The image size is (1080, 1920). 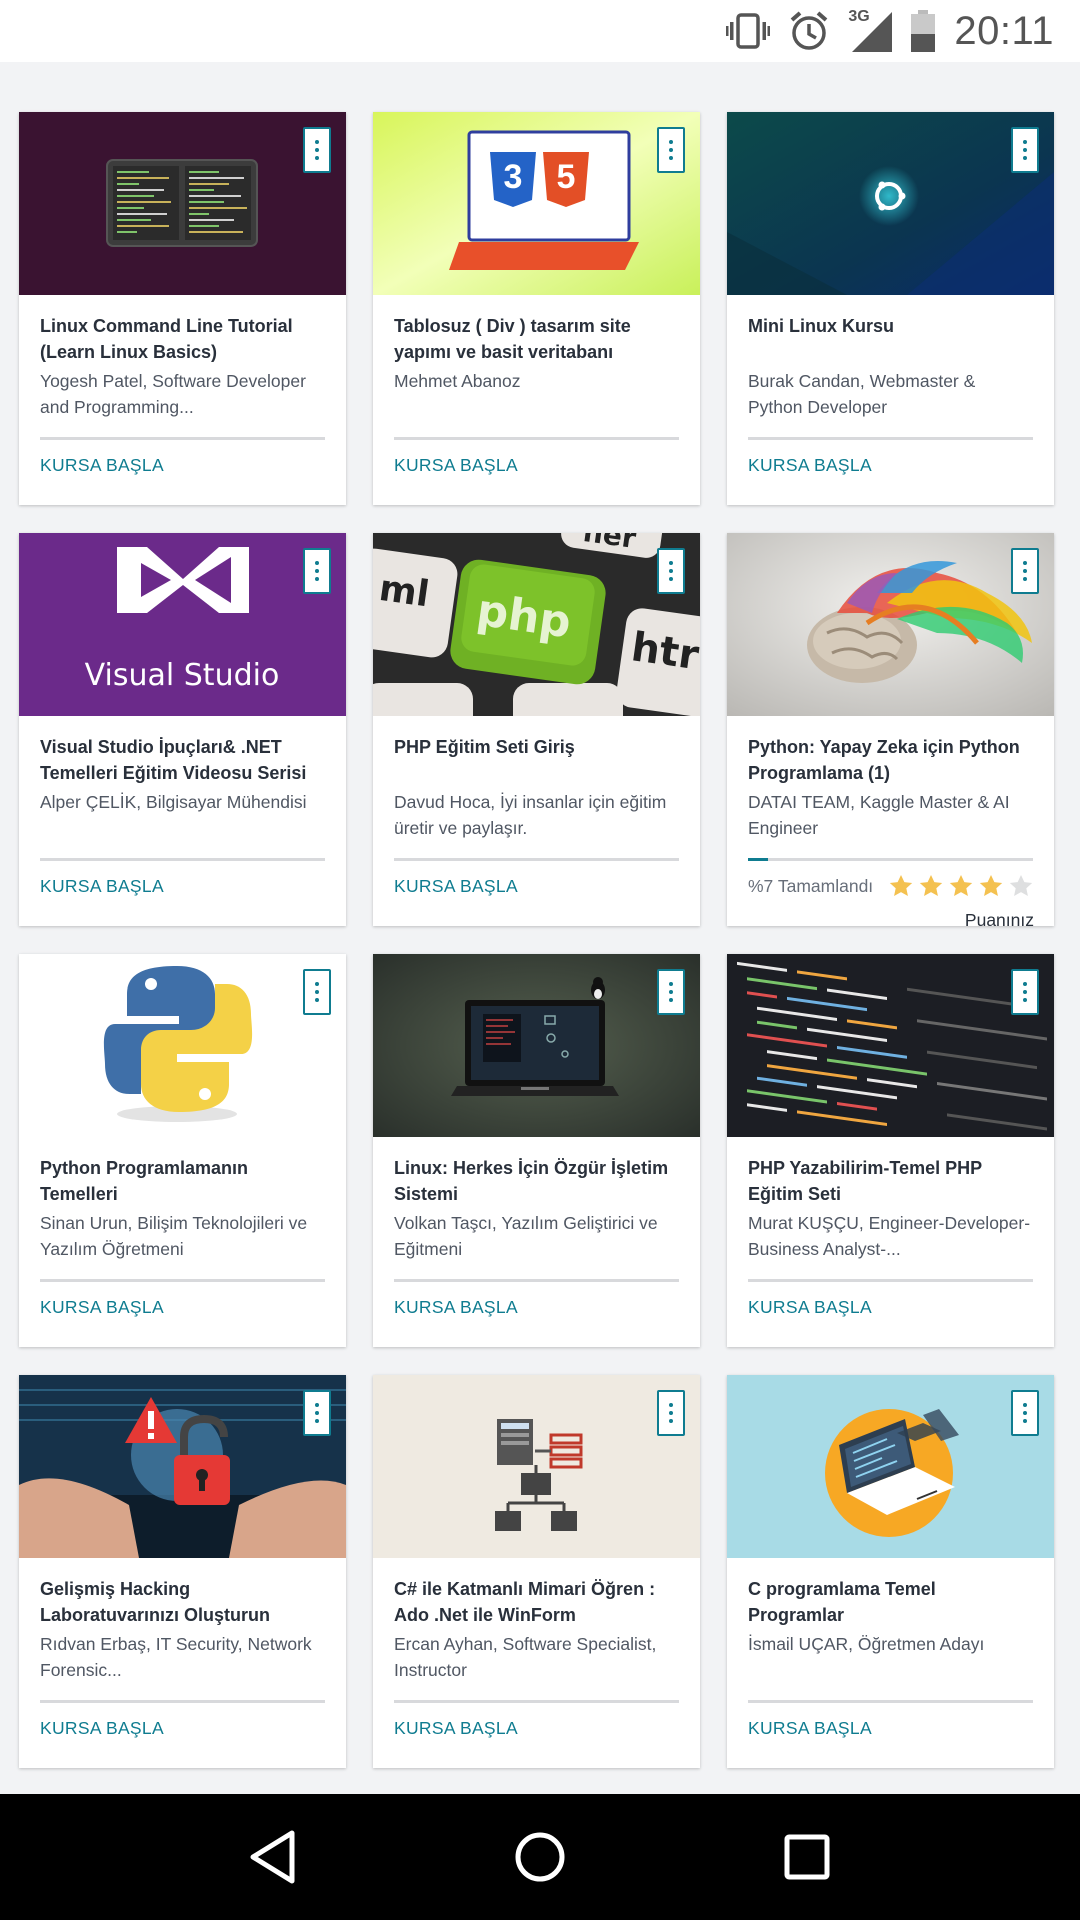 I want to click on course-author: DATAI TEAM, Kaggle Master & AI Engineer, so click(x=879, y=815).